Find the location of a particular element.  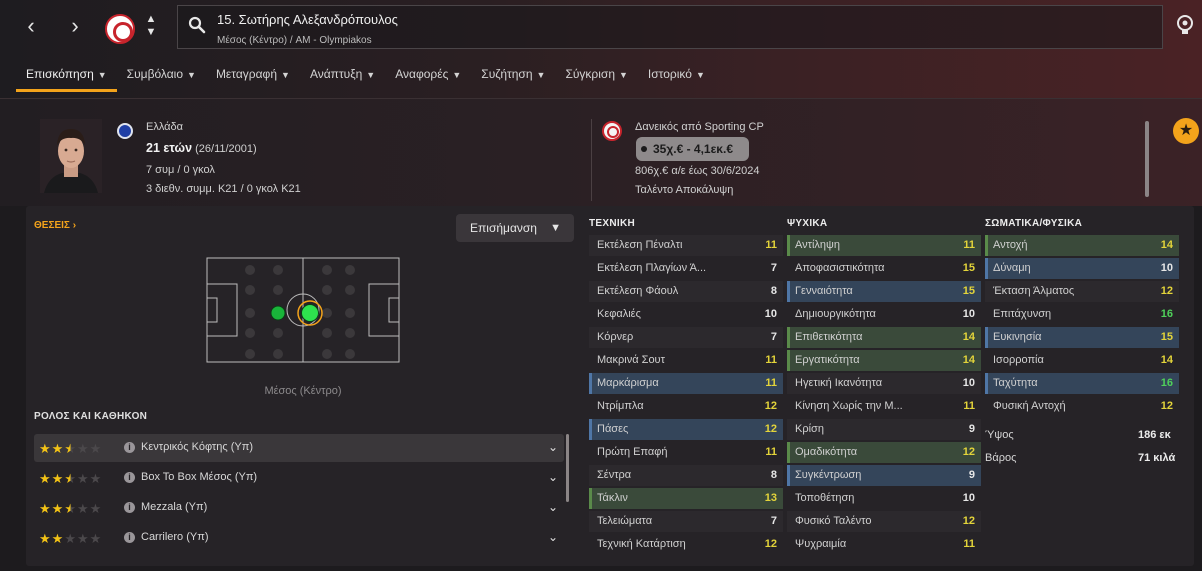

attribute-row: Τάκλιν 13 is located at coordinates (686, 498).